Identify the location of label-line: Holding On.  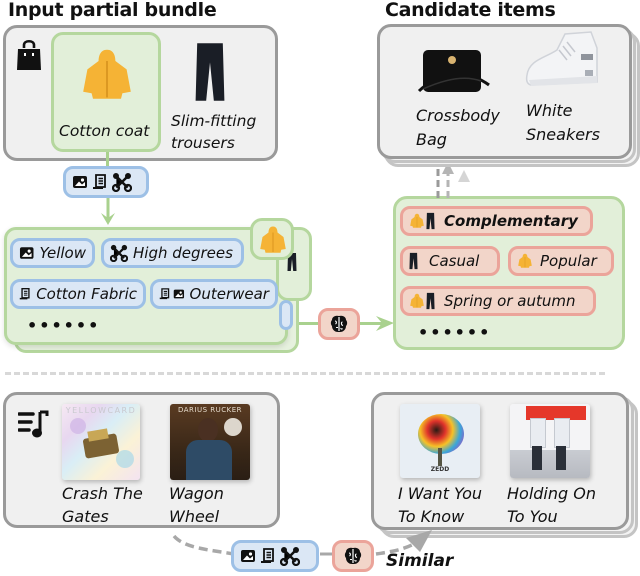
(551, 493).